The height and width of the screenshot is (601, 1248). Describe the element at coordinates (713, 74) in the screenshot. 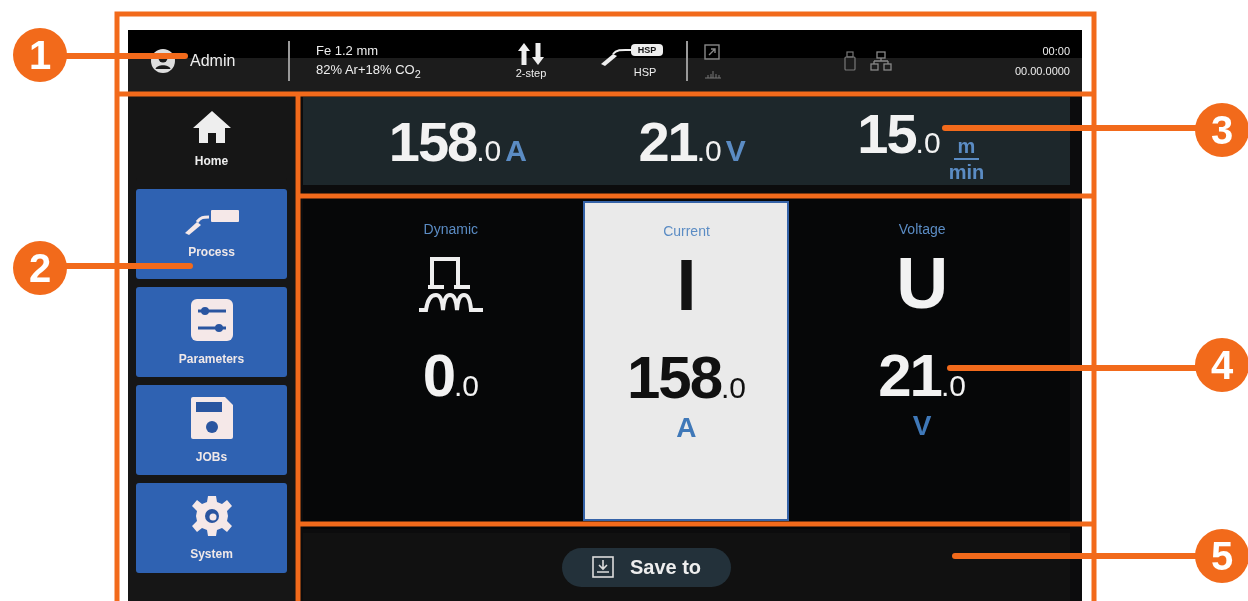

I see `bar-graph-icon` at that location.